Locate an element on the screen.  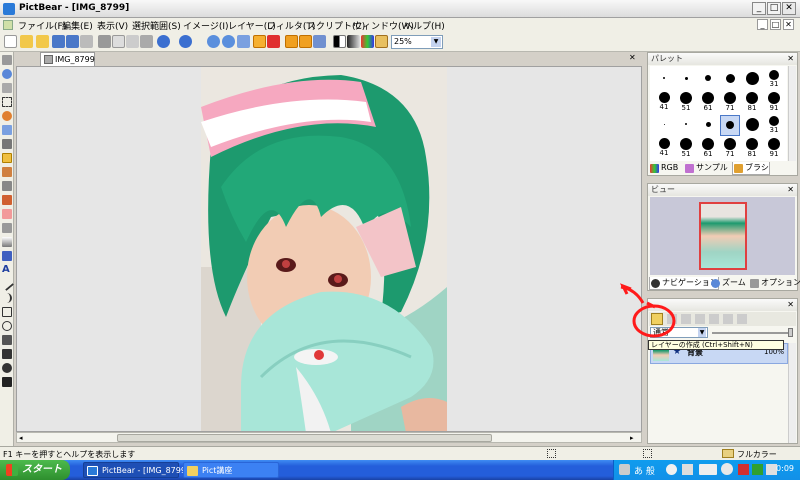
menu-file: ファイル(F) is located at coordinates (42, 25).